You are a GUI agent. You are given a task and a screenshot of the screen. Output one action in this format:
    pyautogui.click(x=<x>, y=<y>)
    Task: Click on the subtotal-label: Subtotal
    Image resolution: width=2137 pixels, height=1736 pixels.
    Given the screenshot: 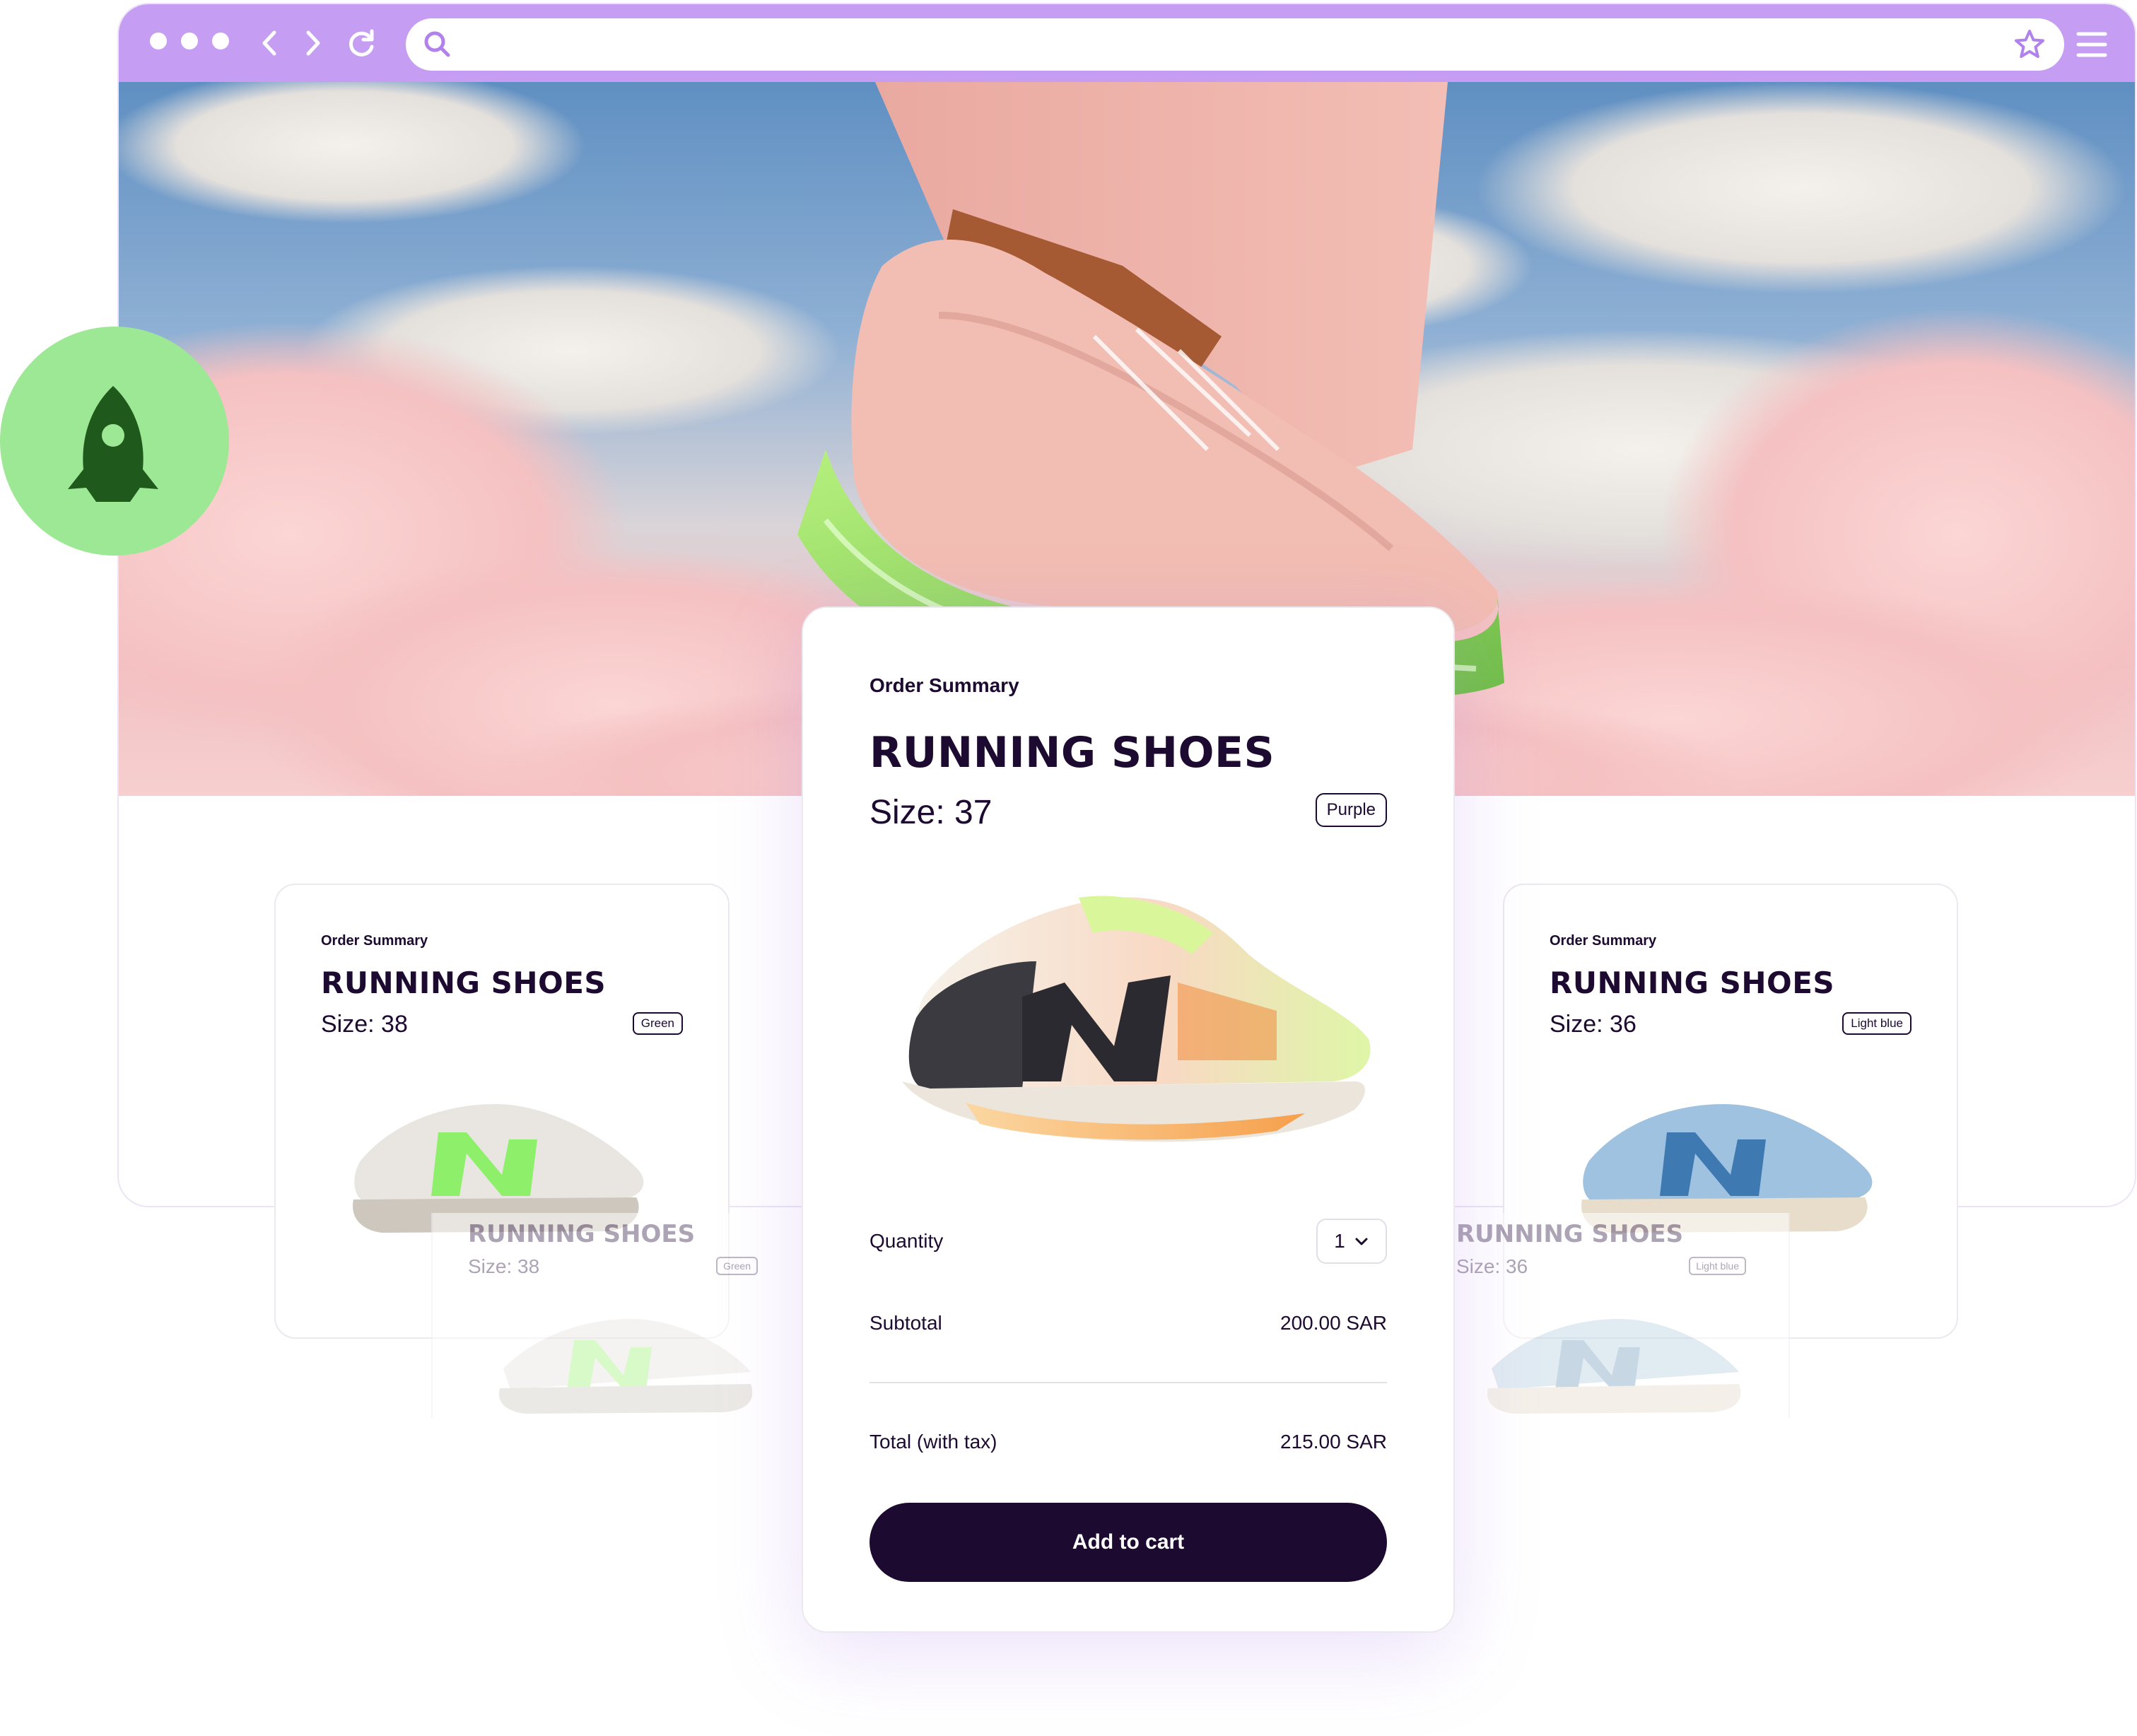 What is the action you would take?
    pyautogui.click(x=906, y=1323)
    